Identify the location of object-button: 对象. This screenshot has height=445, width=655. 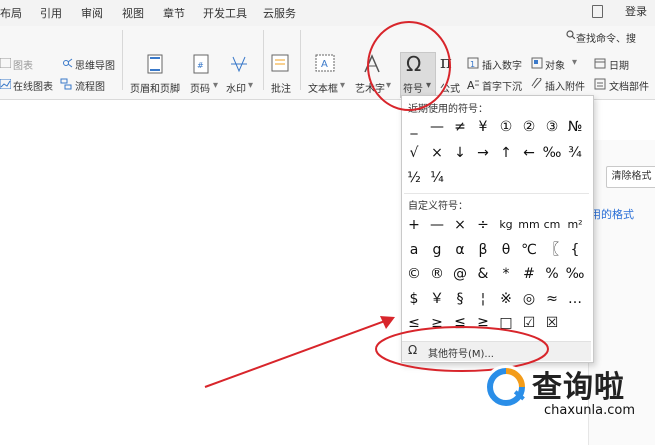
(555, 64).